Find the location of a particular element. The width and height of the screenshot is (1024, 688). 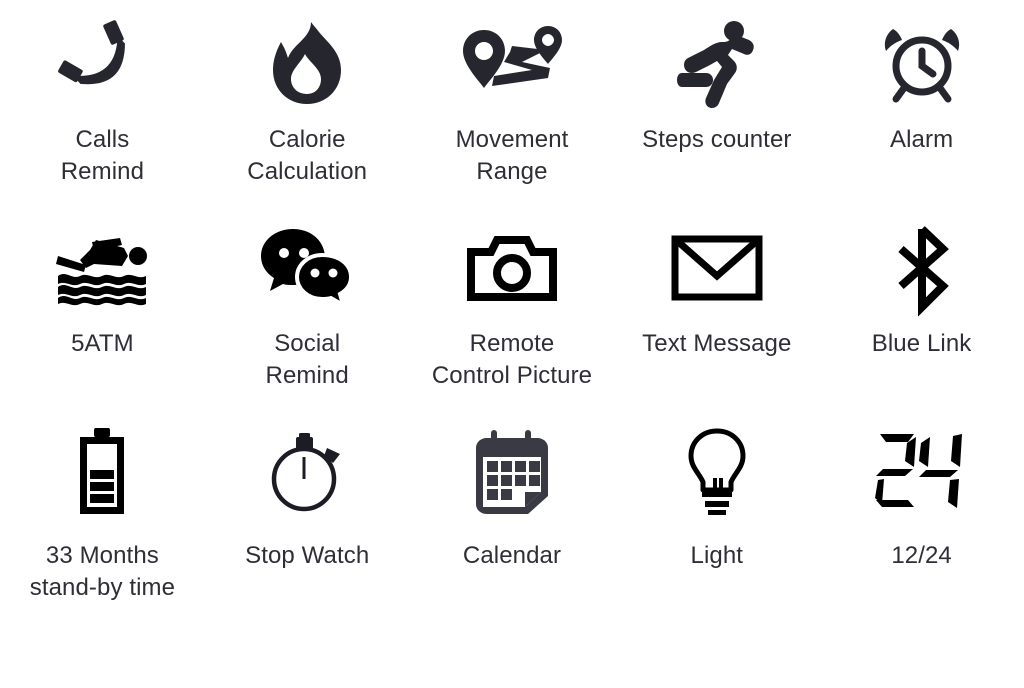

digital-24-icon is located at coordinates (922, 472).